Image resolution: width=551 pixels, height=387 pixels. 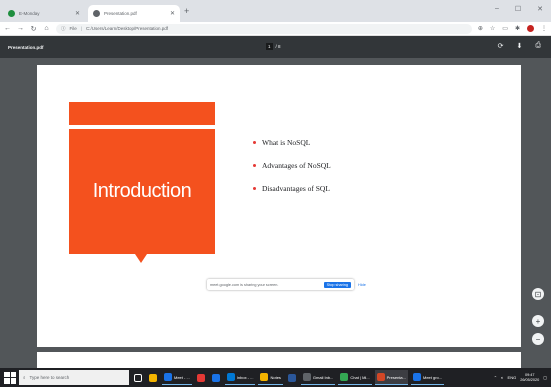 I want to click on system-tray: ⌃ 🔈︎ ENG 09:47 26/05/2020 ▢, so click(x=520, y=378).